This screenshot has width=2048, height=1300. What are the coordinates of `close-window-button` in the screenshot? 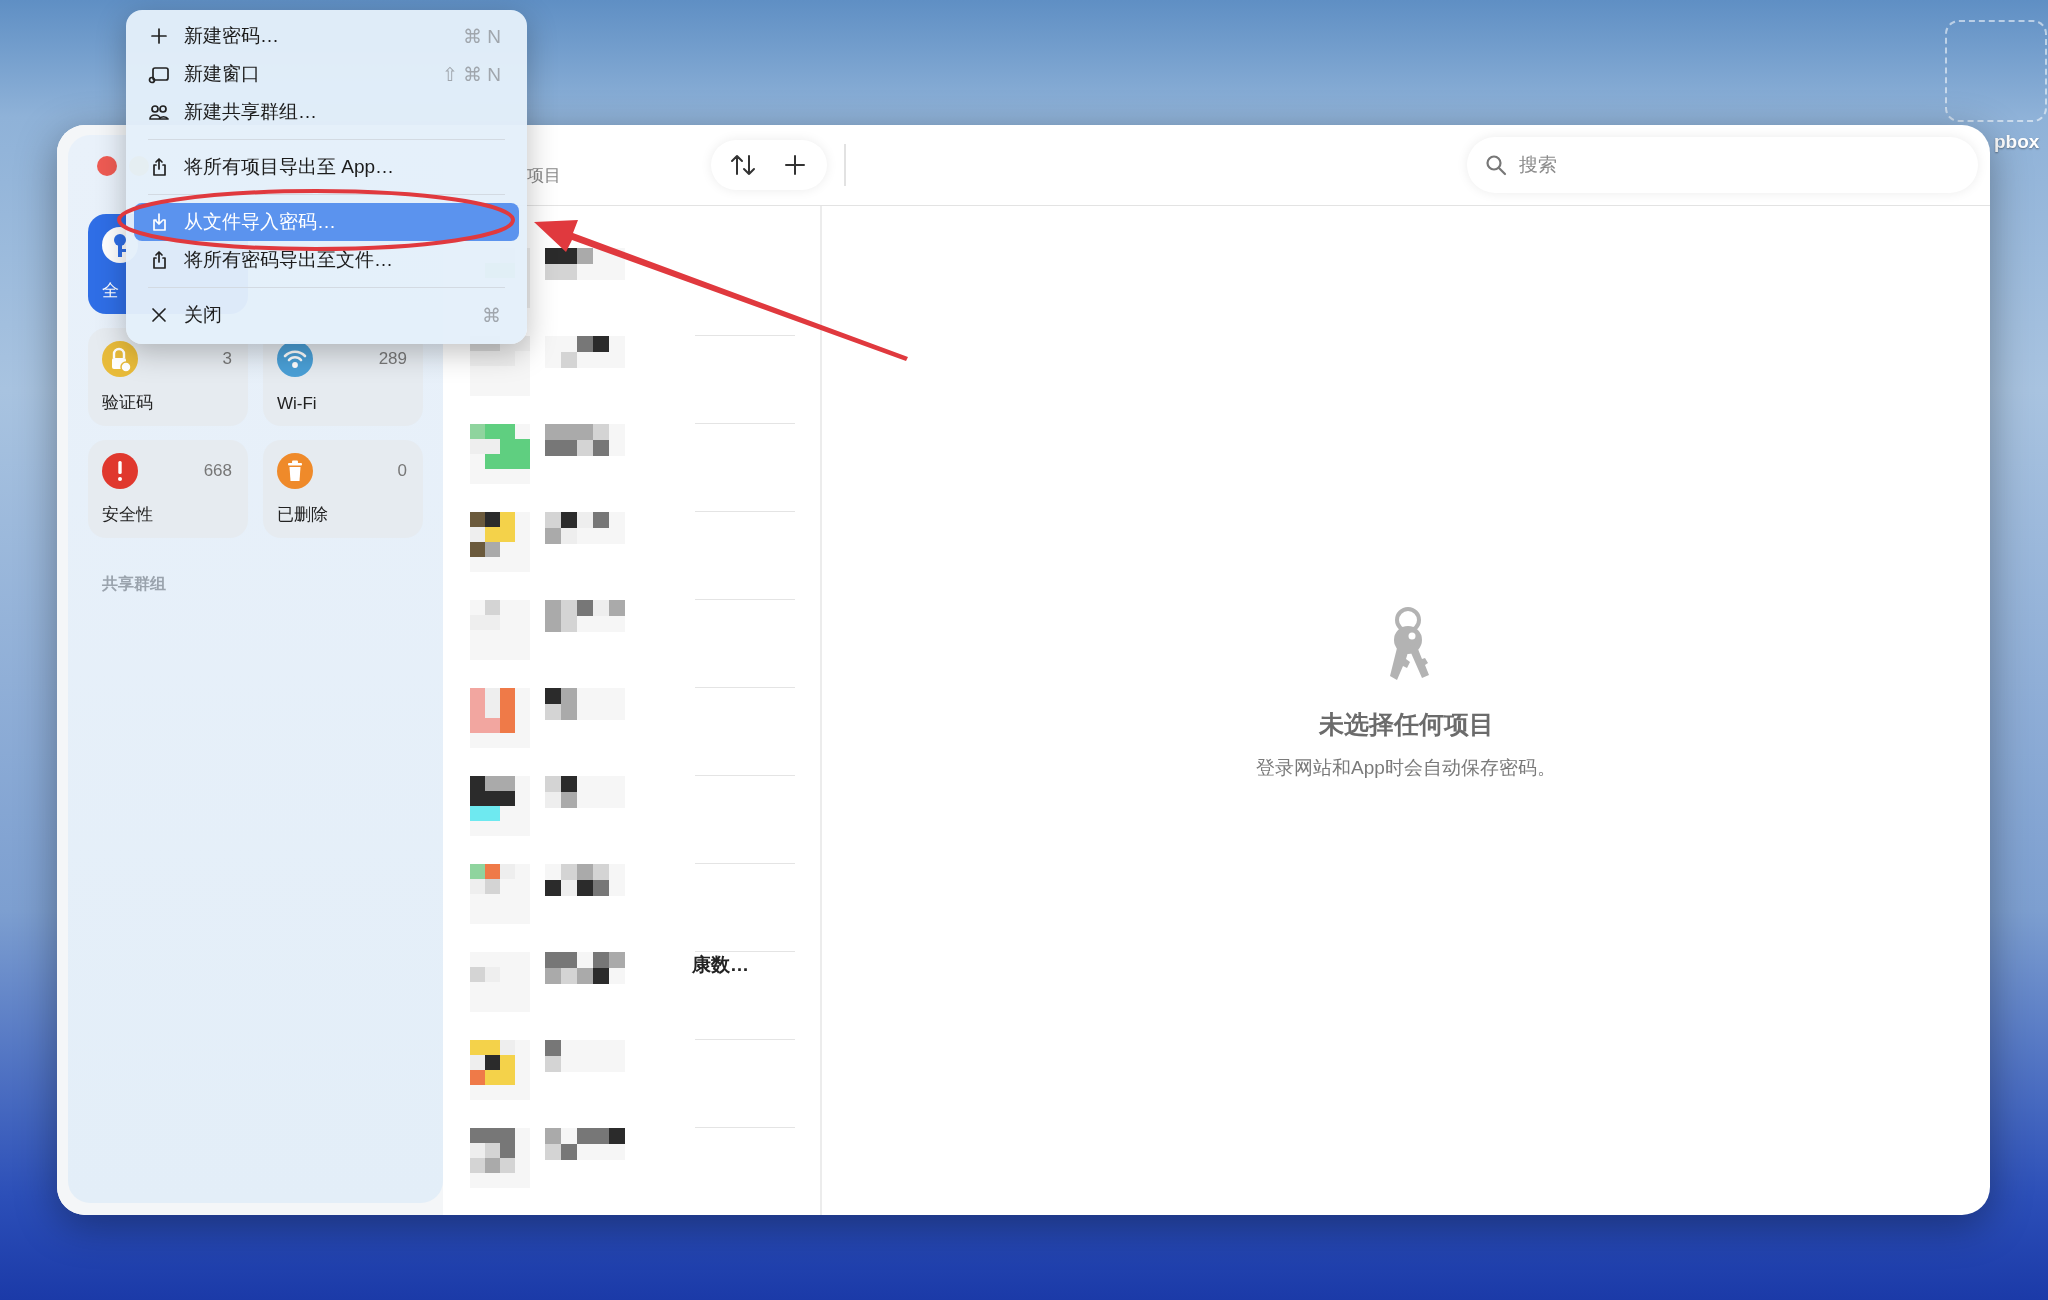 It's located at (107, 166).